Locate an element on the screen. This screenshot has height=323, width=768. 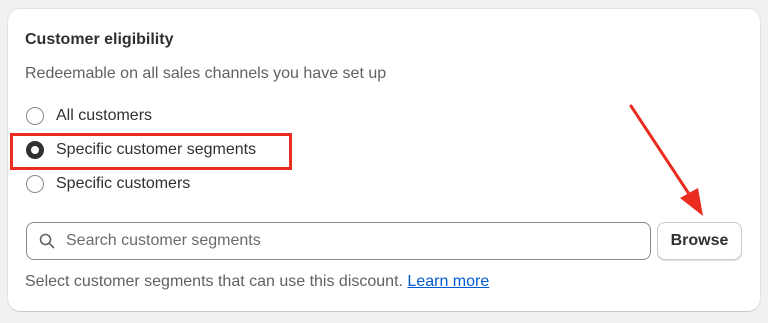
browse-button: Browse is located at coordinates (699, 241).